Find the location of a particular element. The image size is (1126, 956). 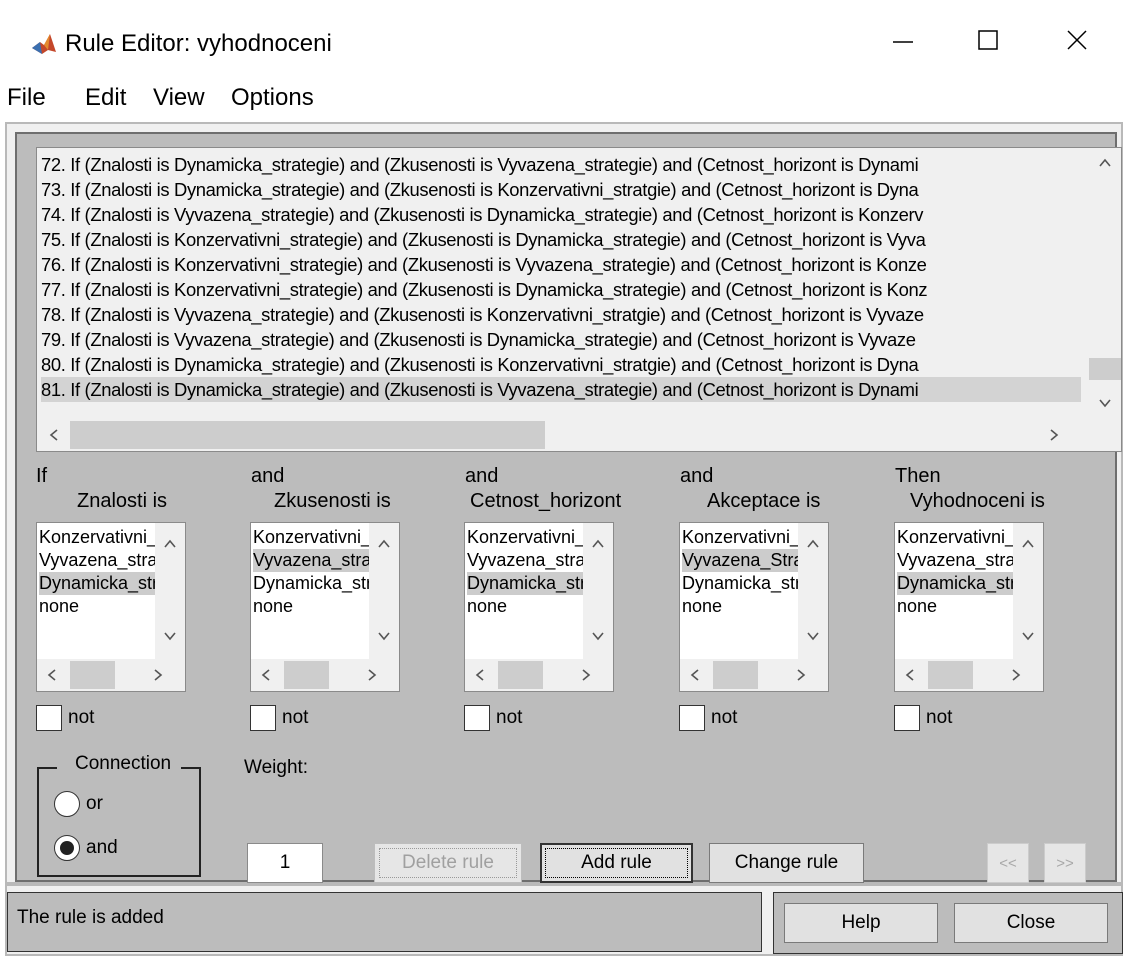

rule-list-vscroll-thumb is located at coordinates (1105, 369).